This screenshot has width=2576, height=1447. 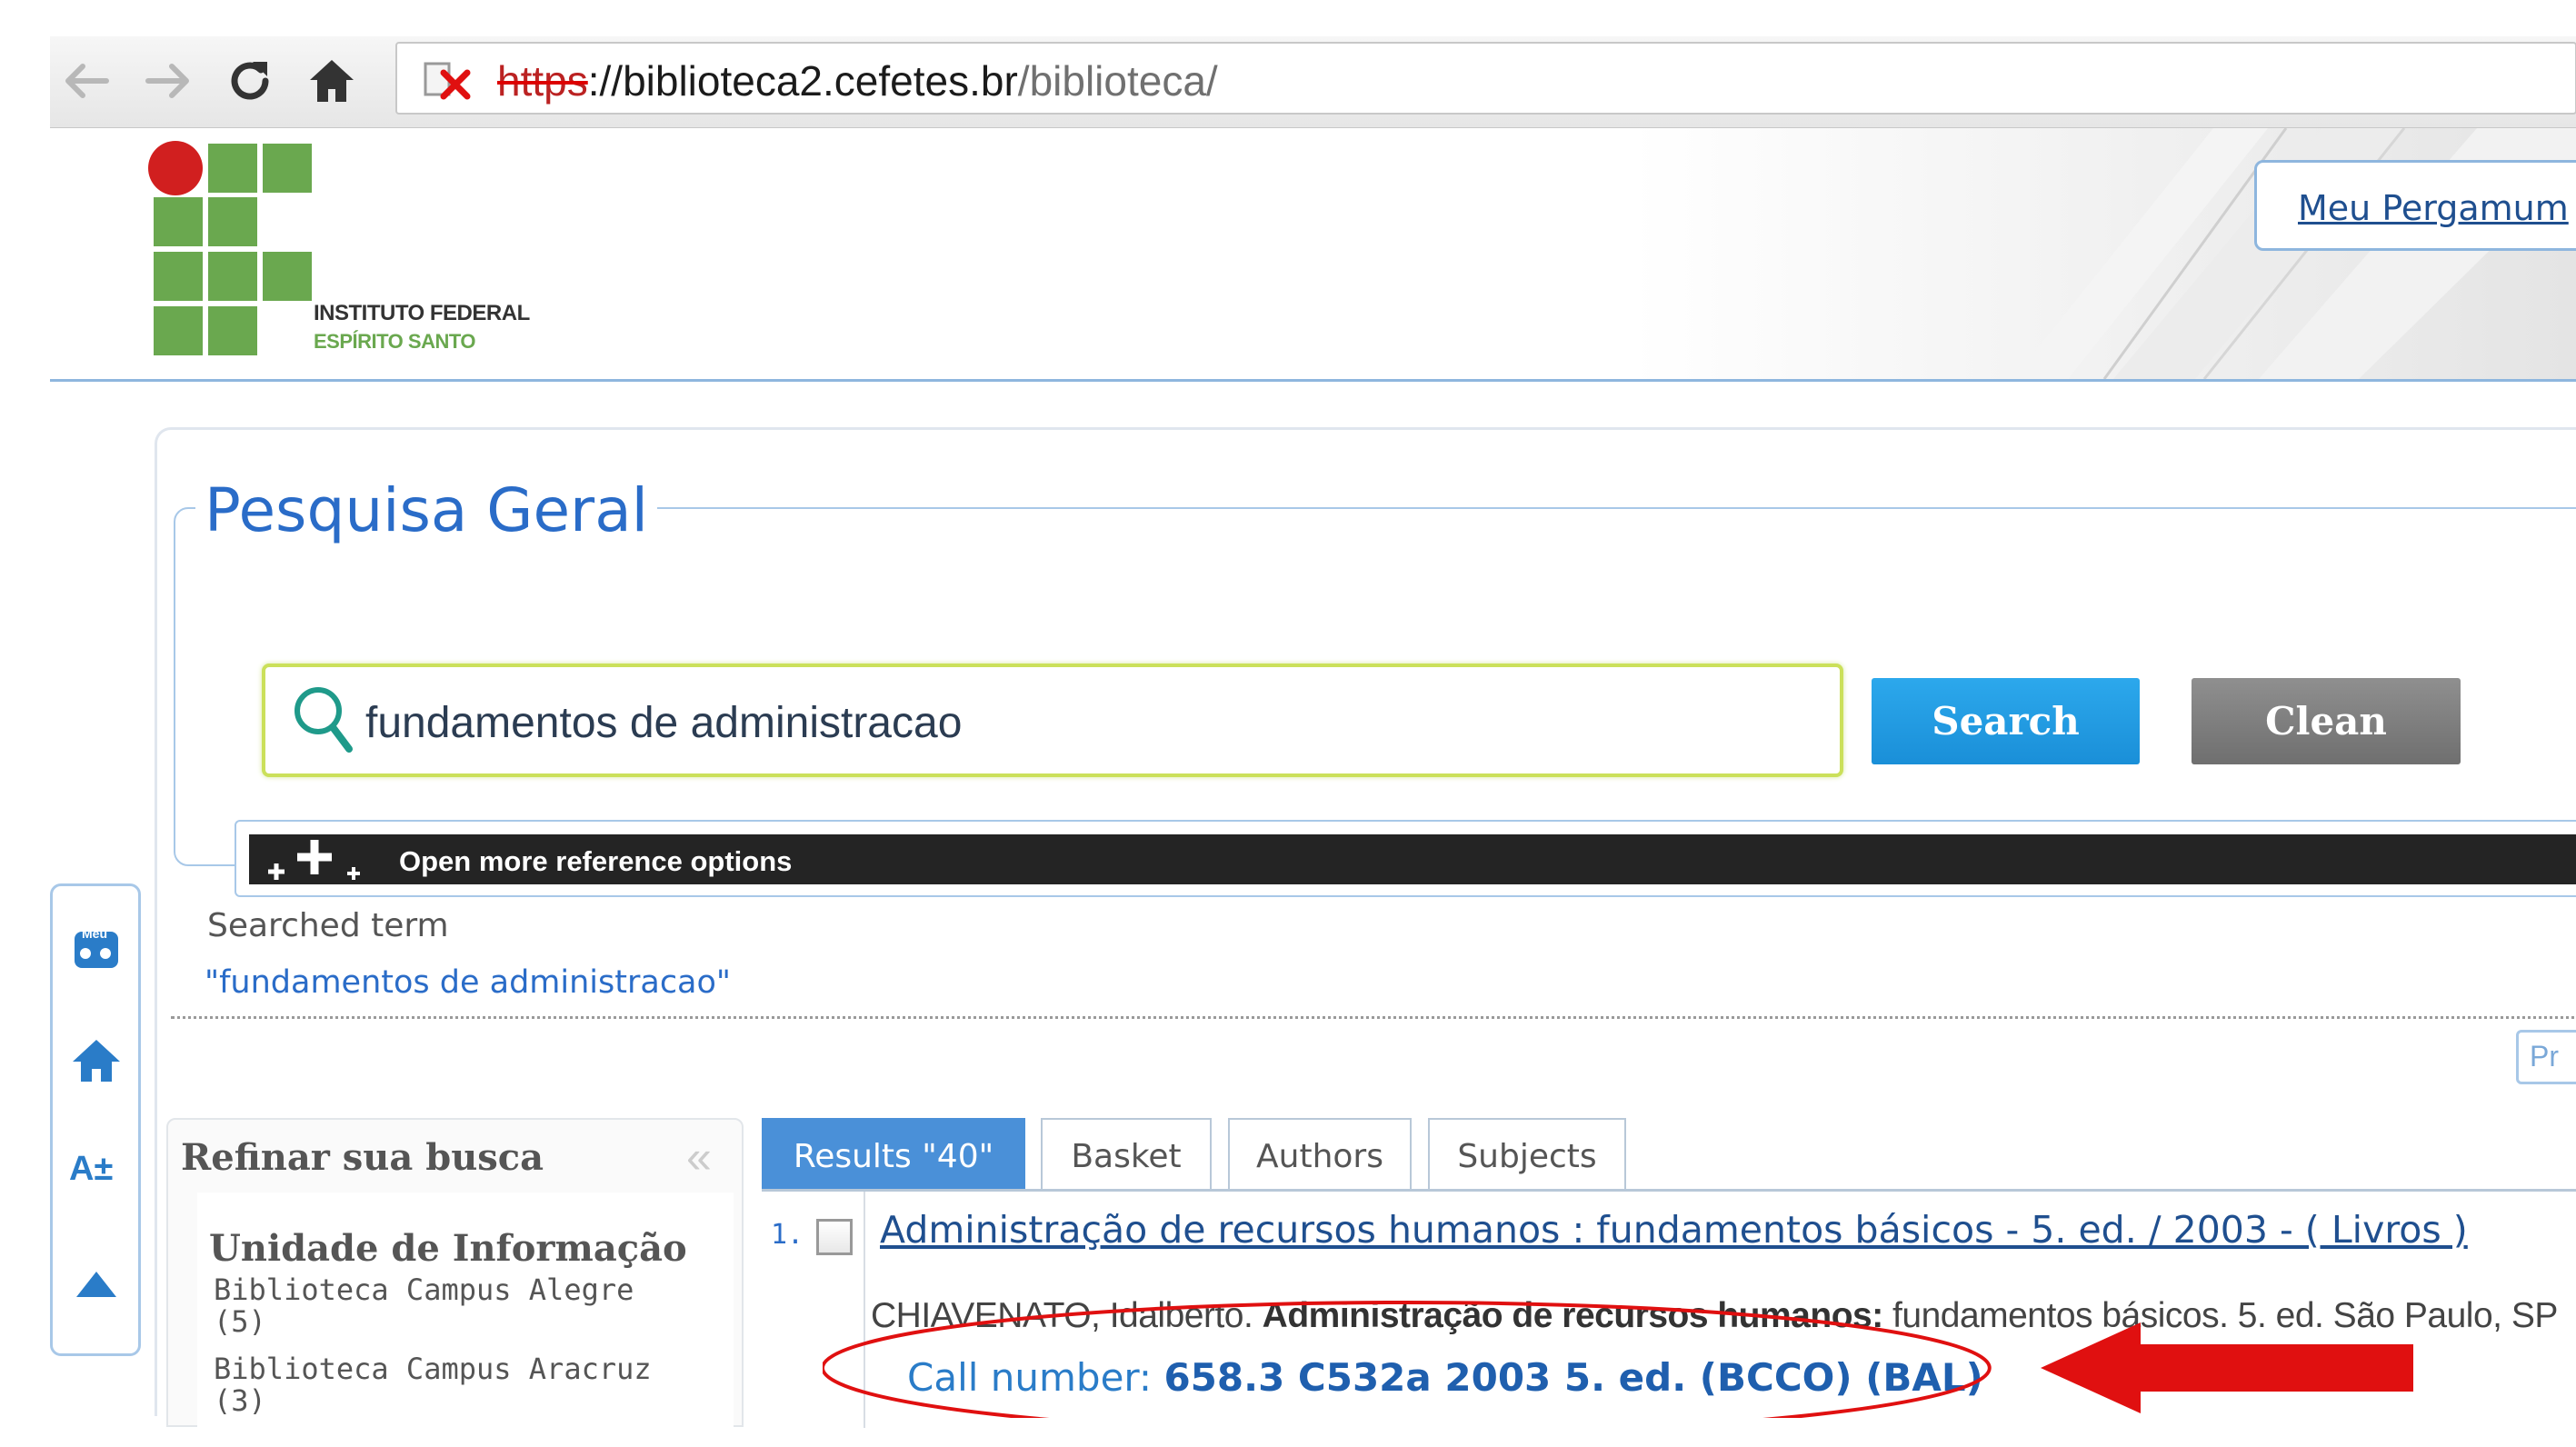 What do you see at coordinates (787, 1235) in the screenshot?
I see `result-number: 1.` at bounding box center [787, 1235].